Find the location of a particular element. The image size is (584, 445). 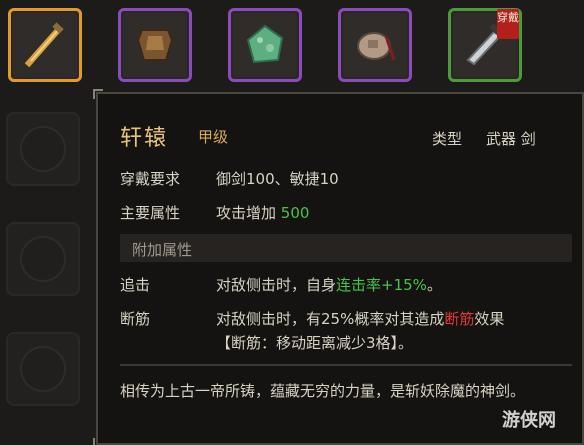

effect-highlight: 断筋 is located at coordinates (459, 319).